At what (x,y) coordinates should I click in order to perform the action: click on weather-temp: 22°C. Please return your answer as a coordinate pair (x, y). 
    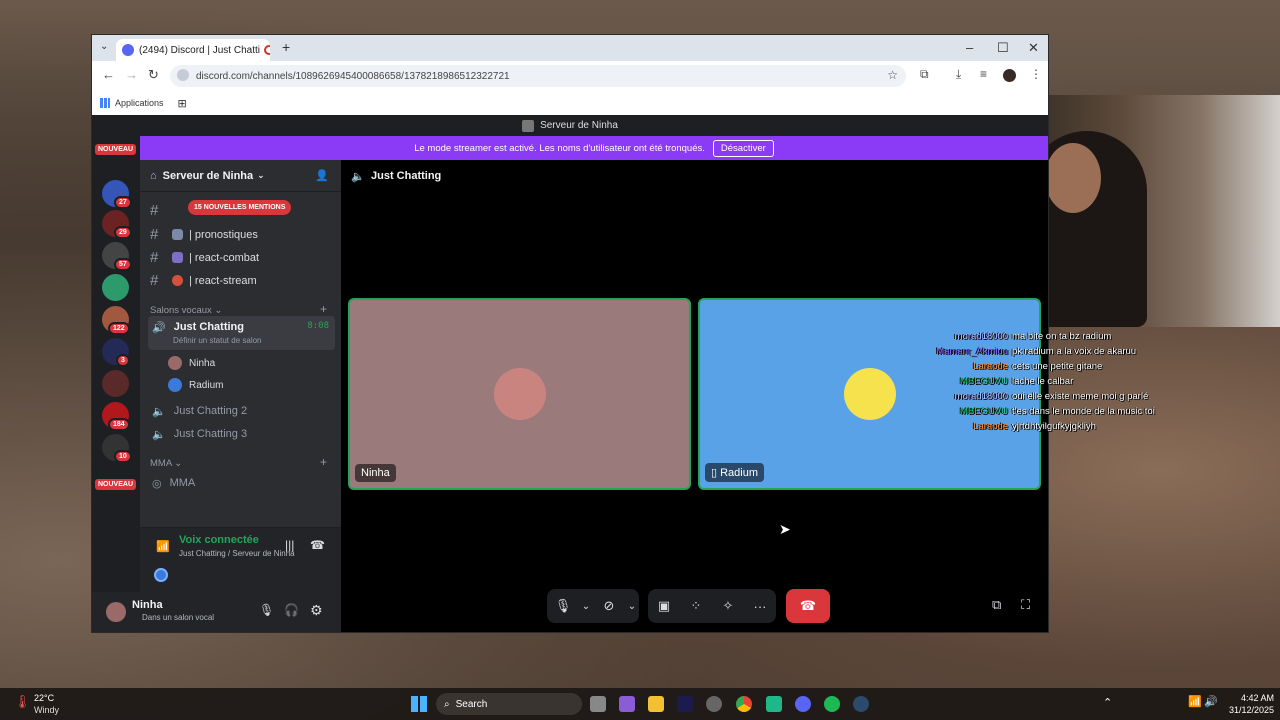
    Looking at the image, I should click on (44, 698).